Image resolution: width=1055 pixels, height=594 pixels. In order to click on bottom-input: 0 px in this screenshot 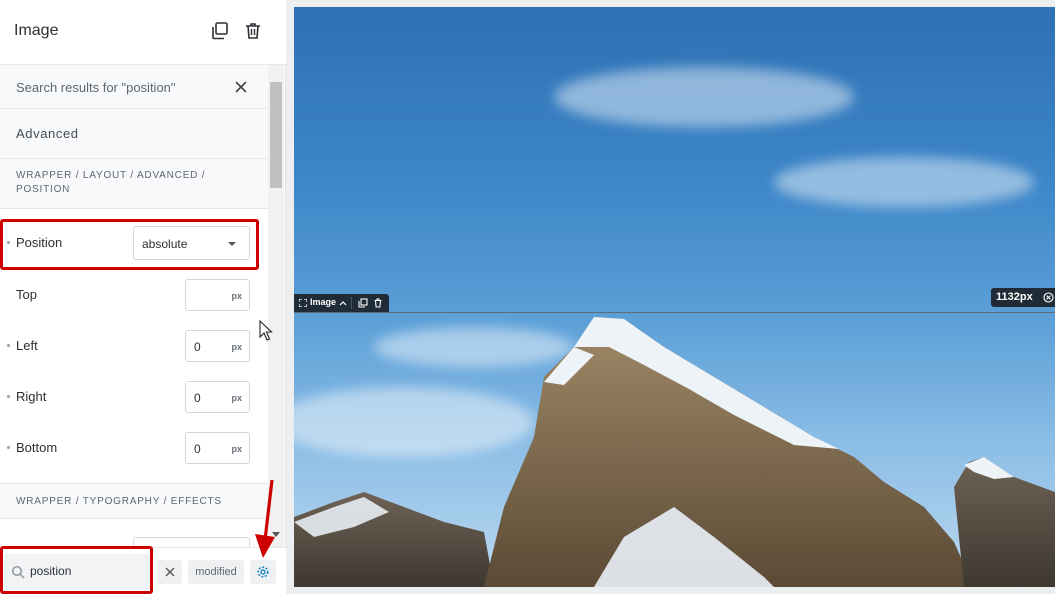, I will do `click(217, 448)`.